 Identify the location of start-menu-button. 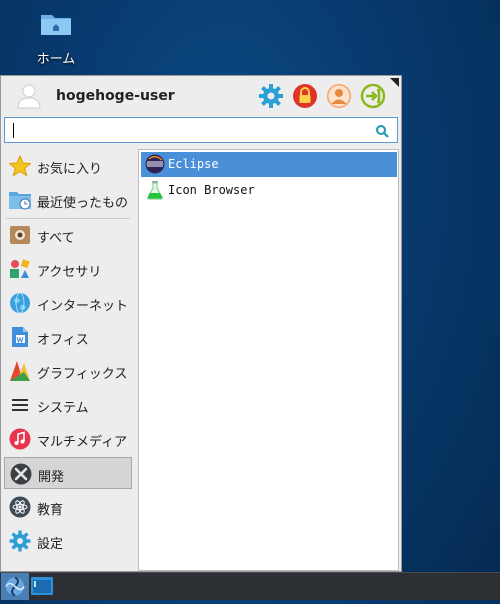
(15, 586).